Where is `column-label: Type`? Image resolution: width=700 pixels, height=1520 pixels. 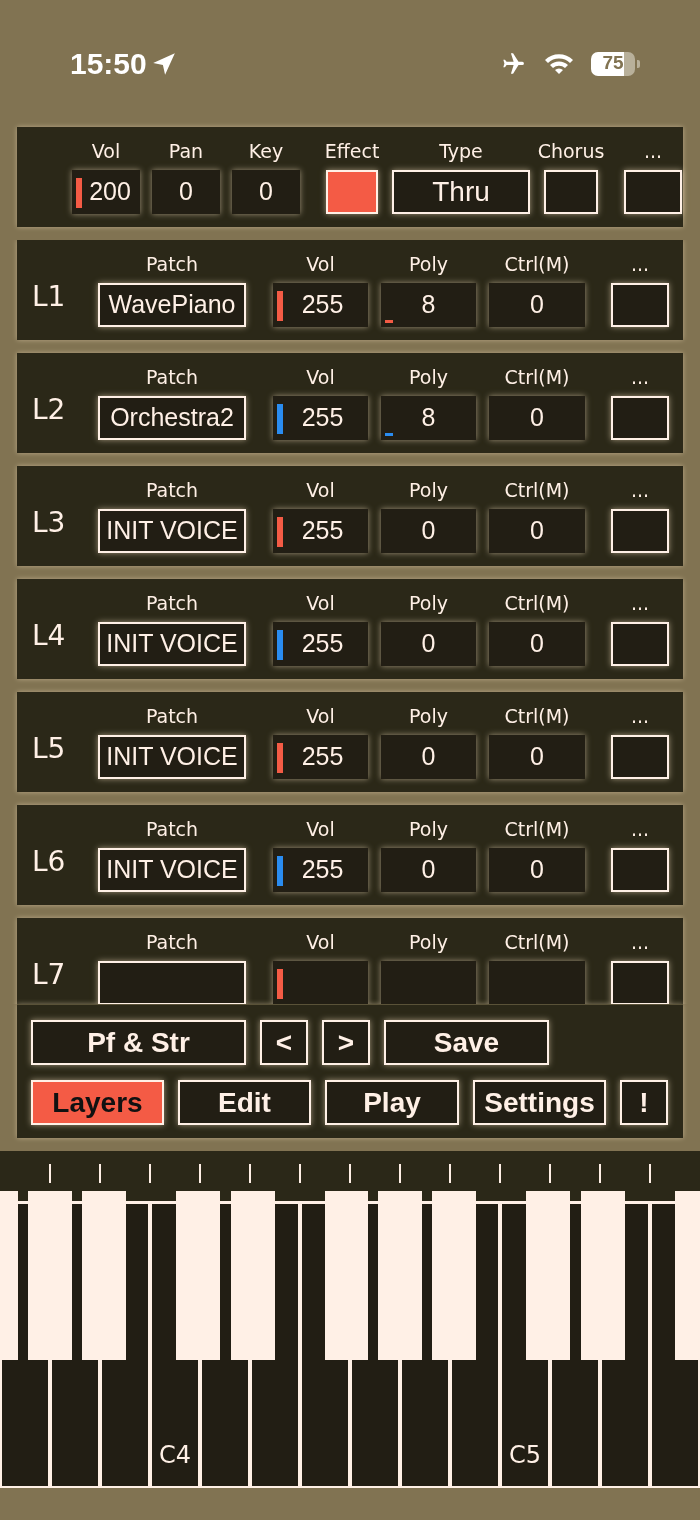
column-label: Type is located at coordinates (461, 151).